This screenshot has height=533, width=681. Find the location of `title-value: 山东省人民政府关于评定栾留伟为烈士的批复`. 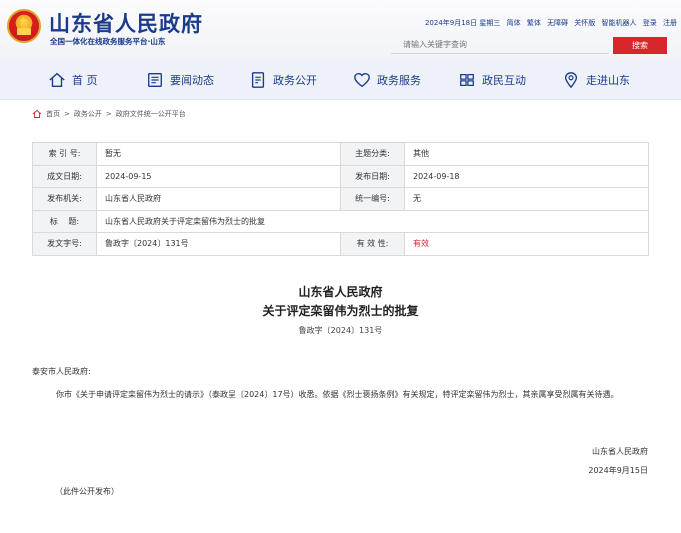

title-value: 山东省人民政府关于评定栾留伟为烈士的批复 is located at coordinates (372, 221).